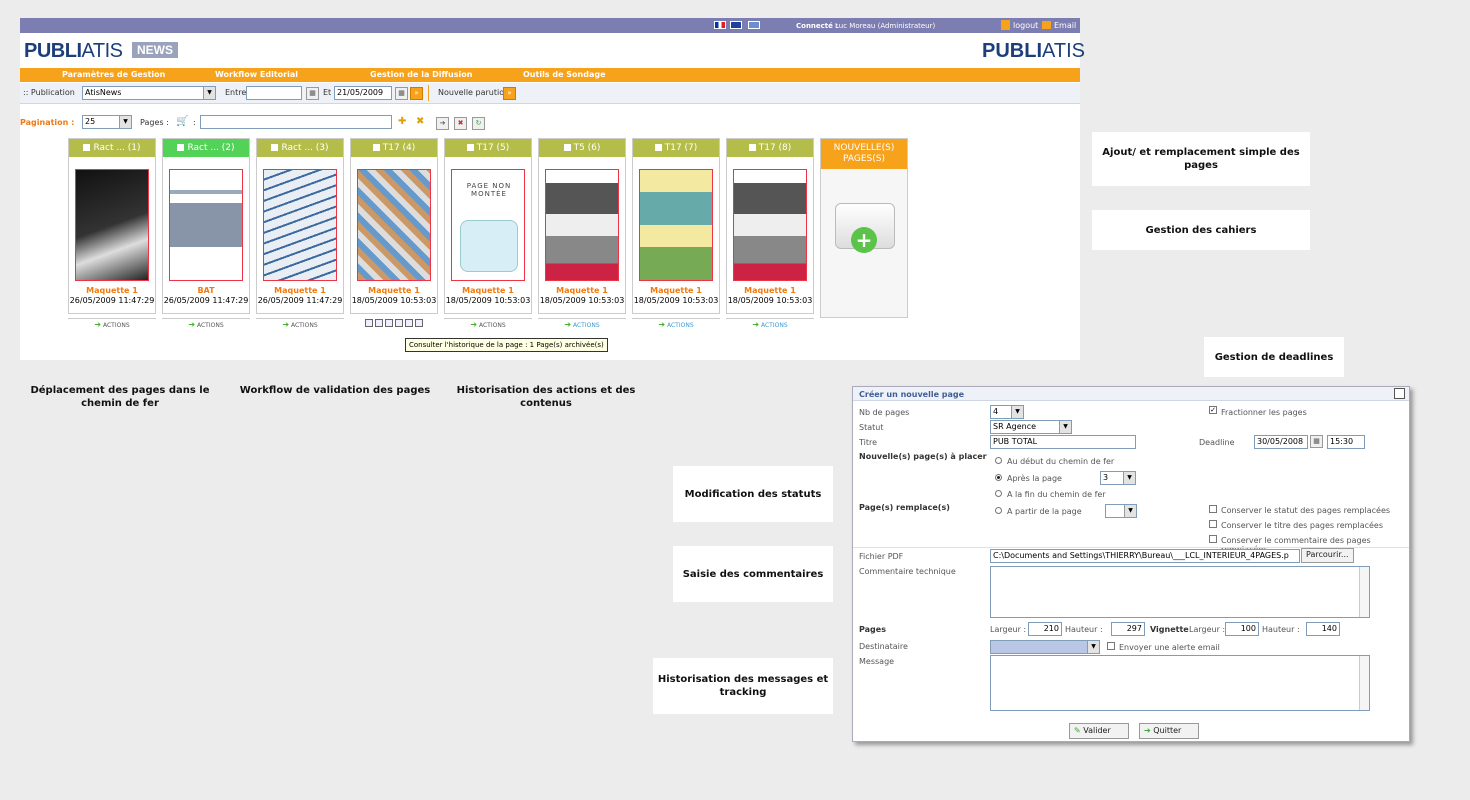 The height and width of the screenshot is (800, 1470). What do you see at coordinates (720, 25) in the screenshot?
I see `french-flag-icon` at bounding box center [720, 25].